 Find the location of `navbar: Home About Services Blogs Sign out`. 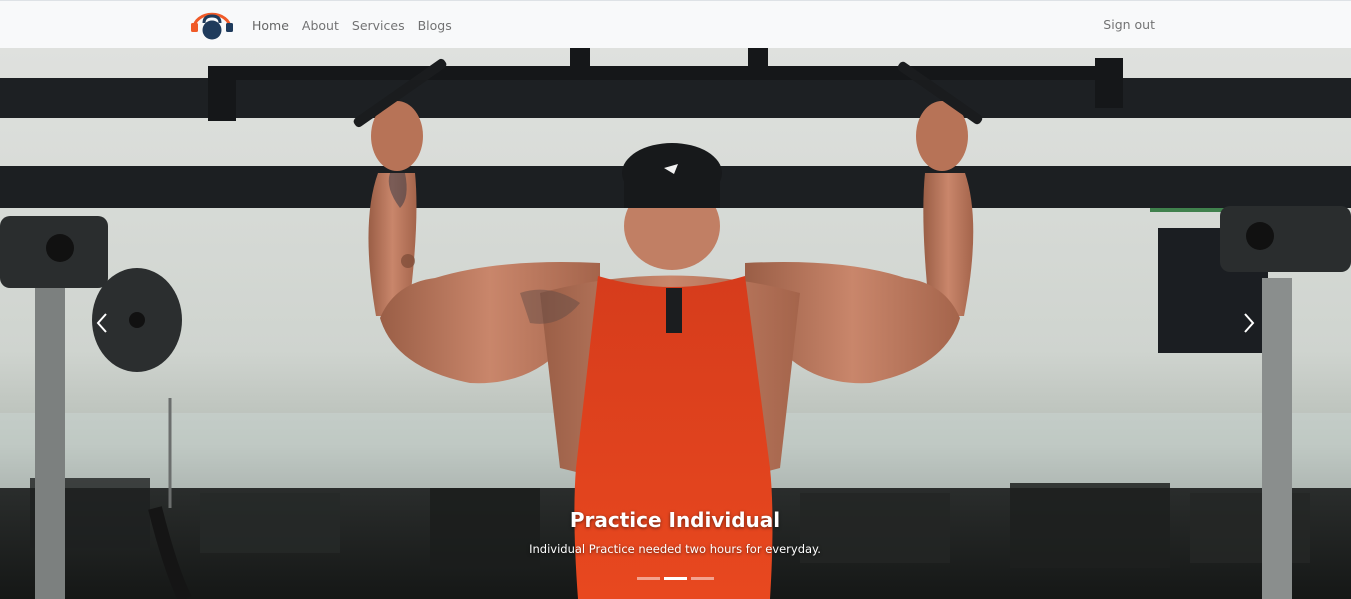

navbar: Home About Services Blogs Sign out is located at coordinates (675, 24).